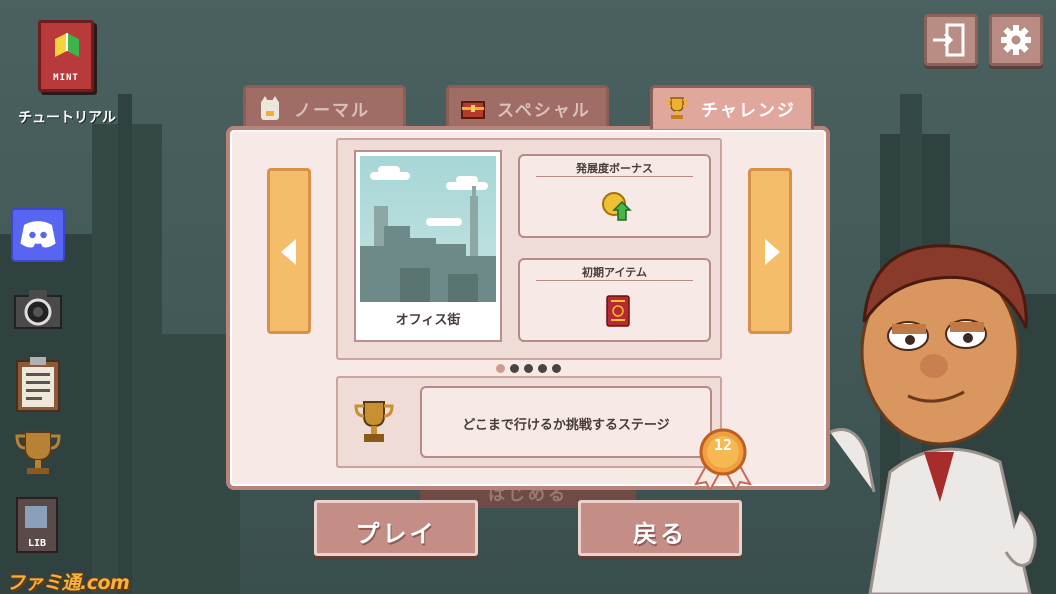 The image size is (1056, 594). I want to click on play-button: プレイ, so click(396, 528).